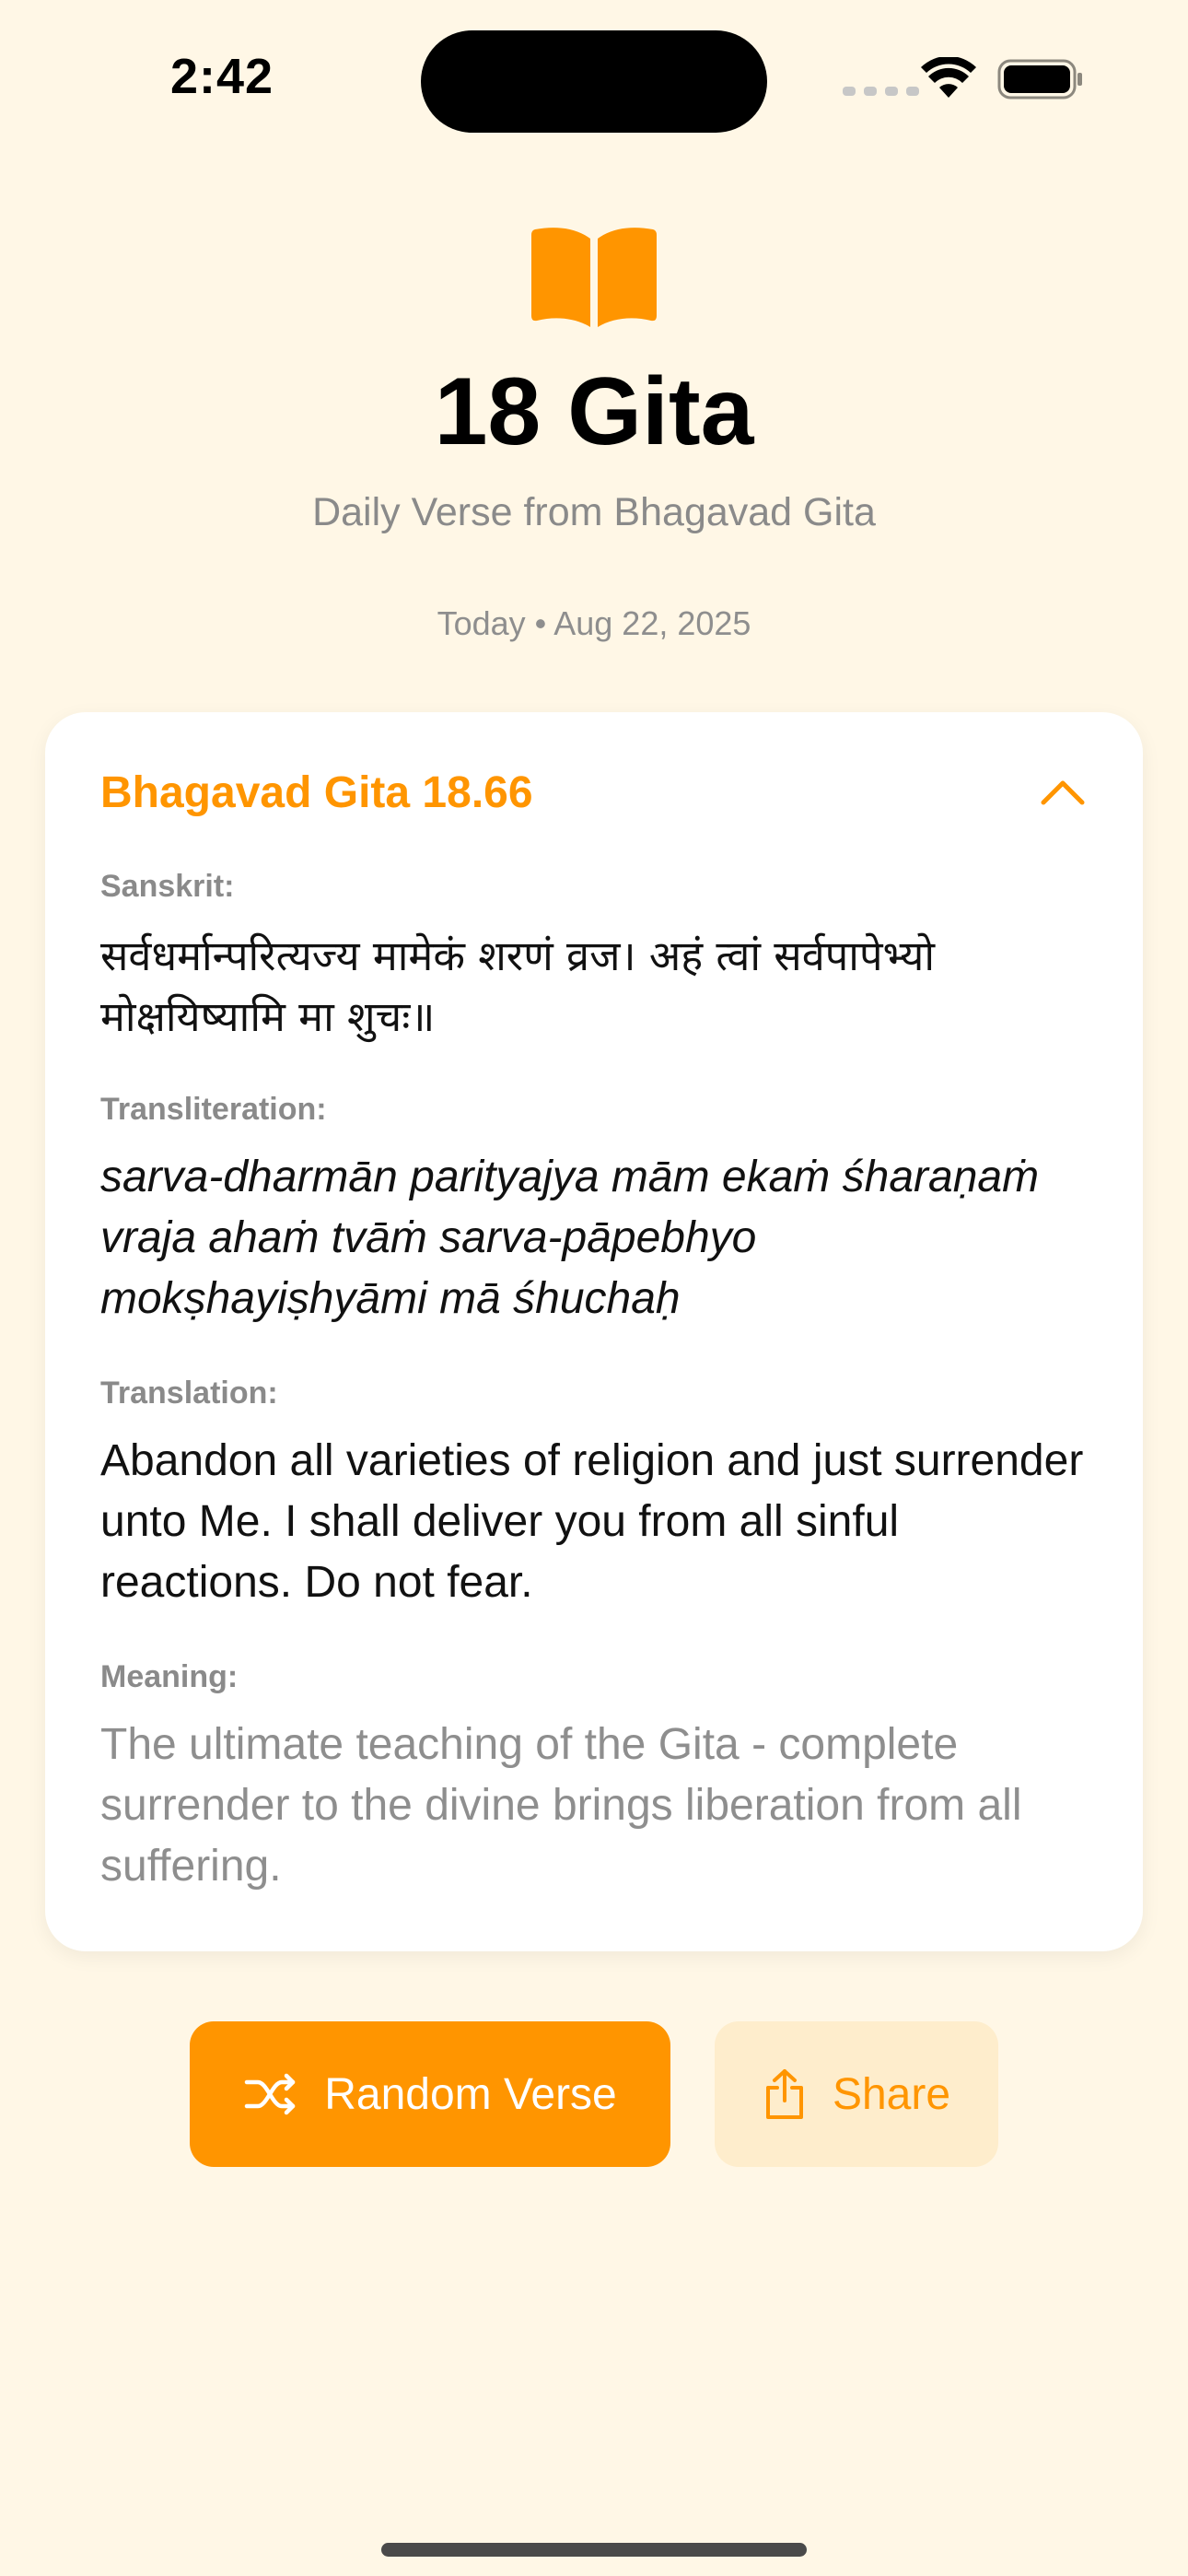 Image resolution: width=1188 pixels, height=2576 pixels. What do you see at coordinates (594, 512) in the screenshot?
I see `app-subtitle: Daily Verse from Bhagavad Gita` at bounding box center [594, 512].